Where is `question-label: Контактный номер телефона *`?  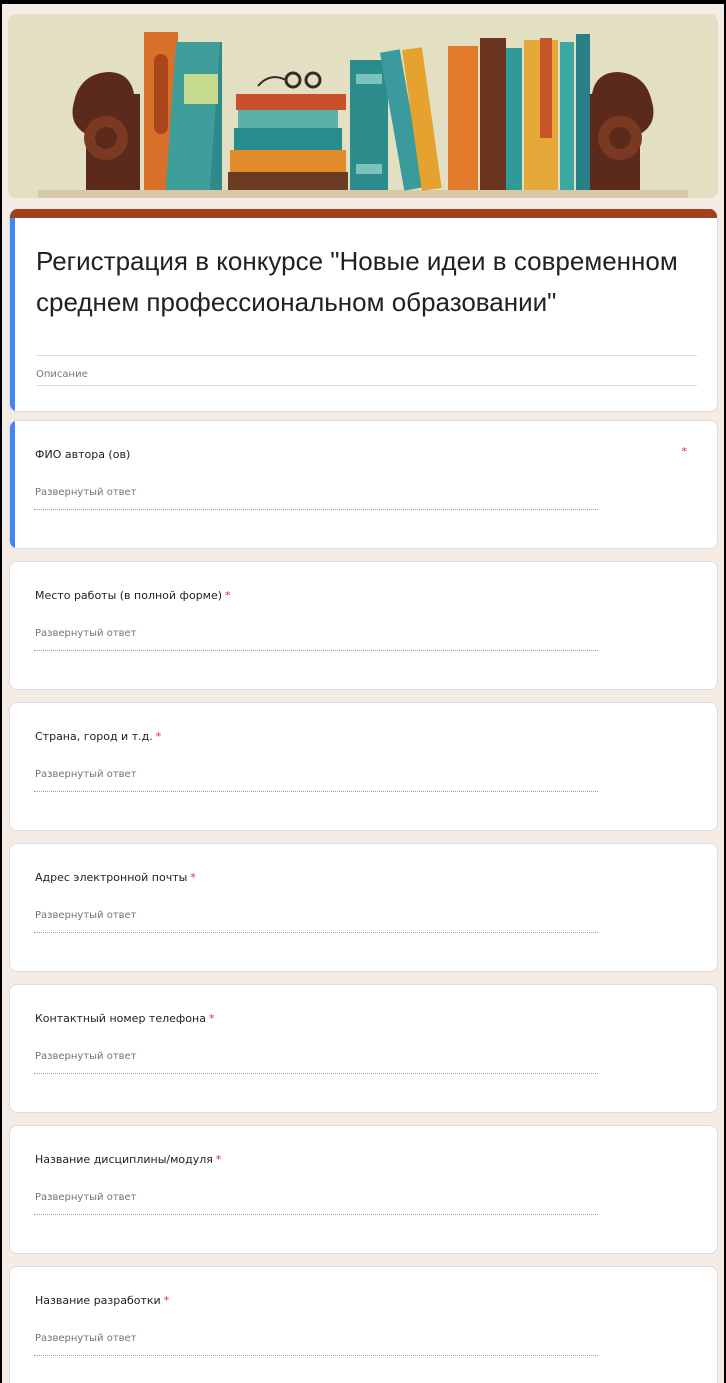 question-label: Контактный номер телефона * is located at coordinates (125, 1018).